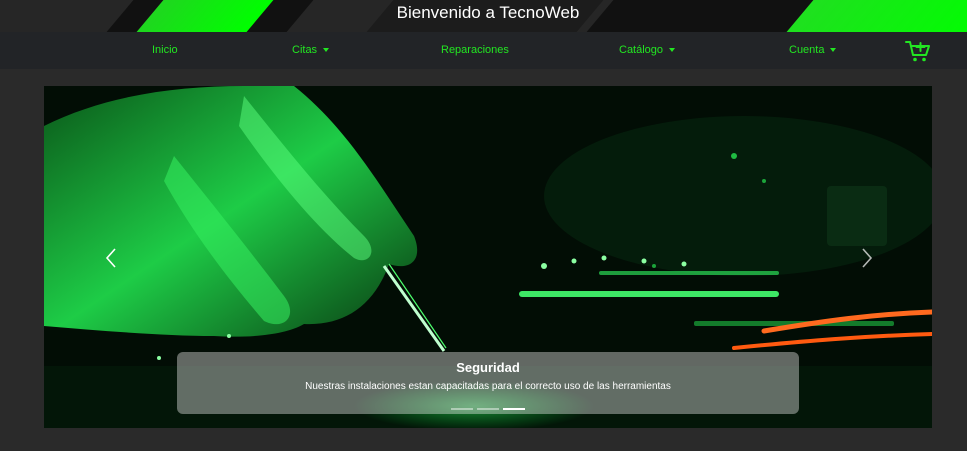  I want to click on site-title: Bienvenido a TecnoWeb, so click(488, 12).